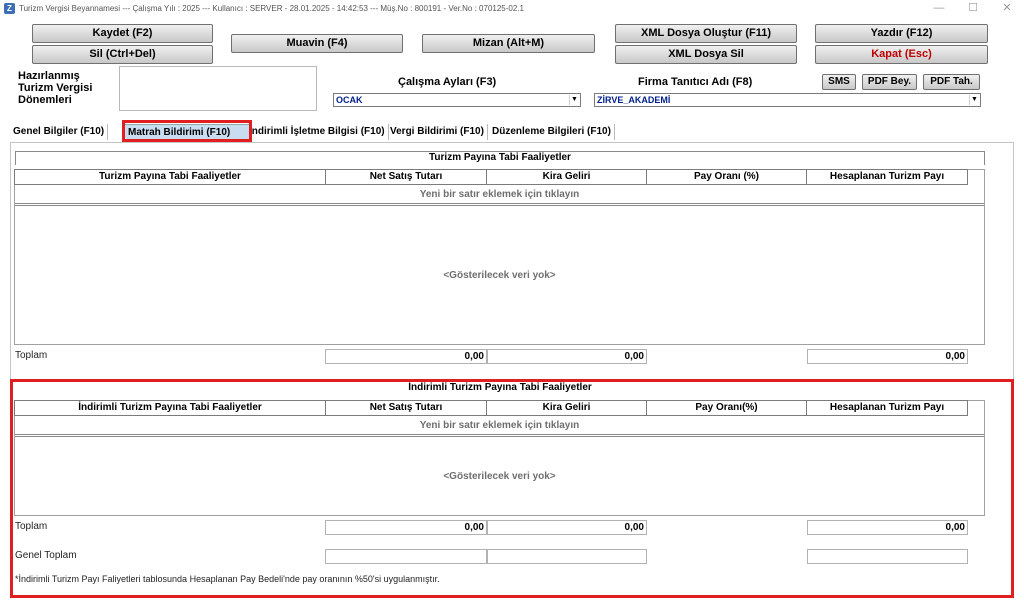 The width and height of the screenshot is (1024, 602). Describe the element at coordinates (727, 408) in the screenshot. I see `column-header: Pay Oranı(%)` at that location.